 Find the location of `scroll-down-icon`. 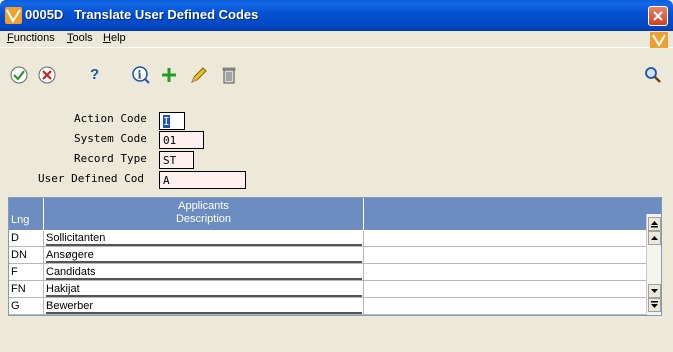

scroll-down-icon is located at coordinates (654, 304).